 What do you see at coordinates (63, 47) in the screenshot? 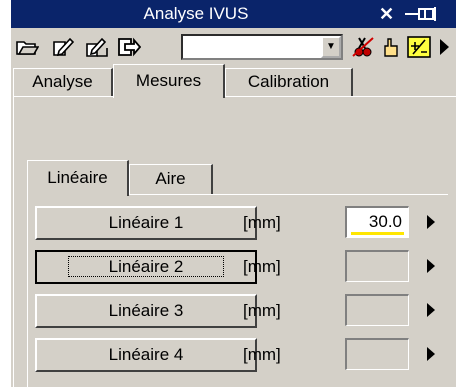
I see `edit-note-icon` at bounding box center [63, 47].